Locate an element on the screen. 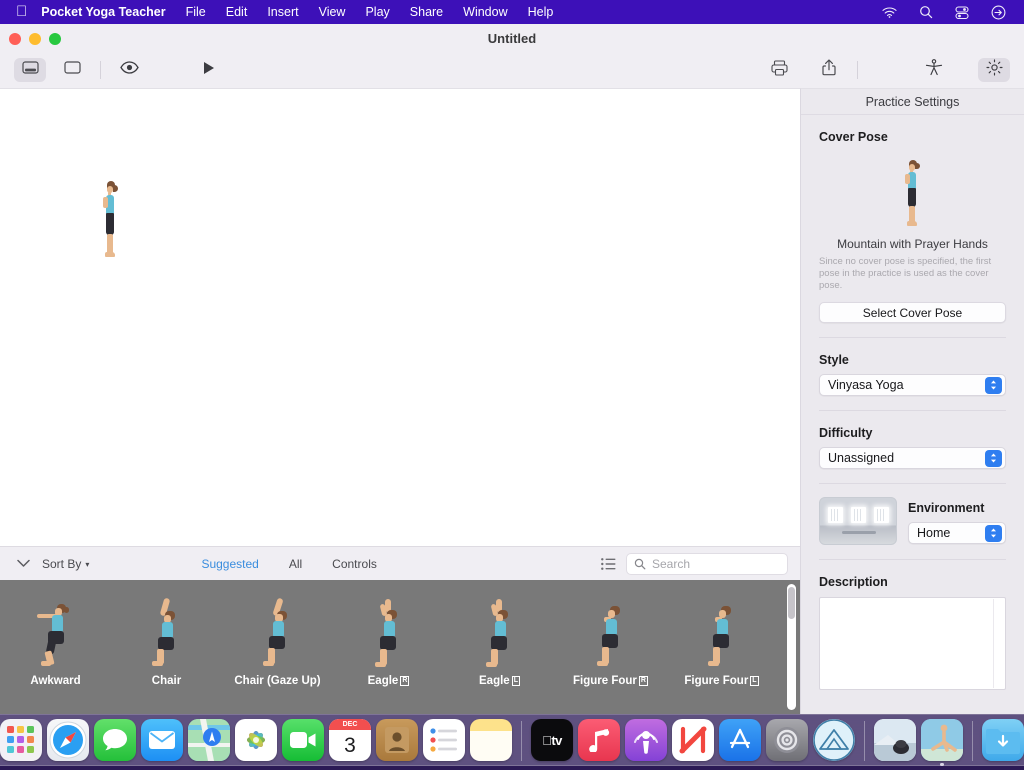 This screenshot has width=1024, height=770. sort-by-button: Sort By ▾ is located at coordinates (65, 564).